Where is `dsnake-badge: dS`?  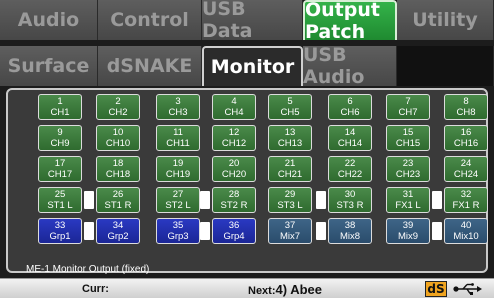
dsnake-badge: dS is located at coordinates (436, 289).